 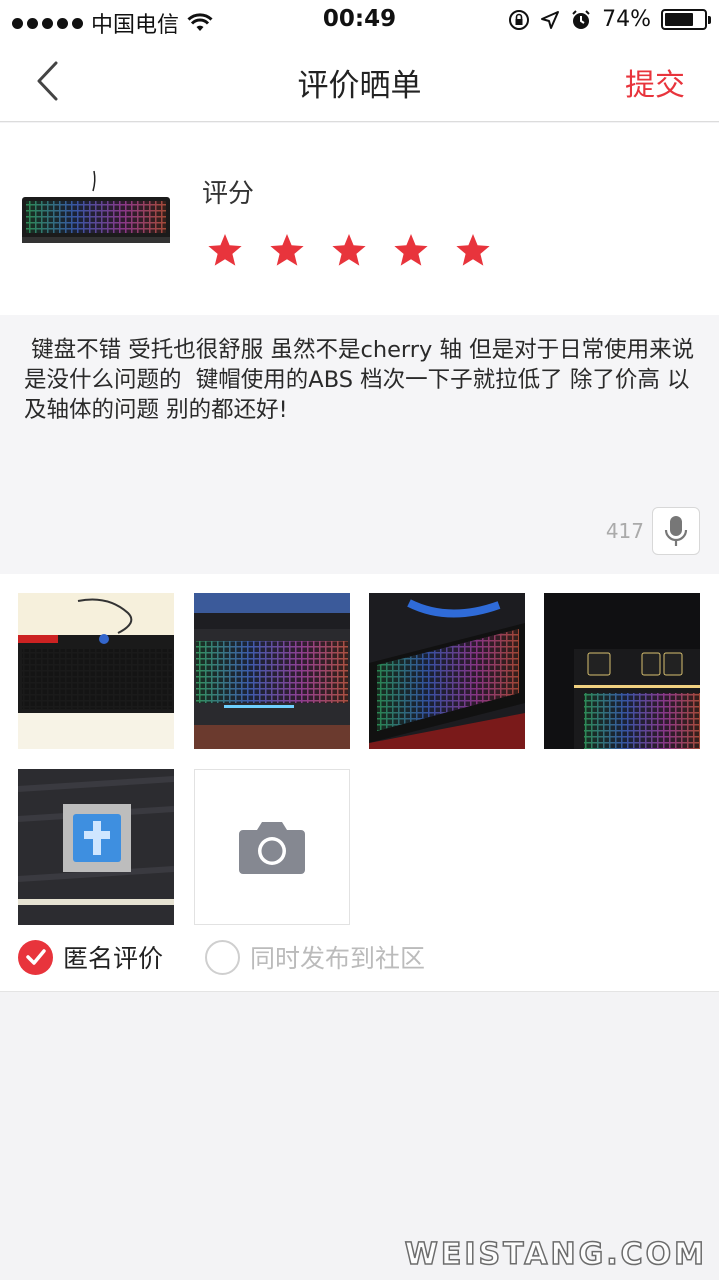 What do you see at coordinates (113, 958) in the screenshot?
I see `anonymous-label: 匿名评价` at bounding box center [113, 958].